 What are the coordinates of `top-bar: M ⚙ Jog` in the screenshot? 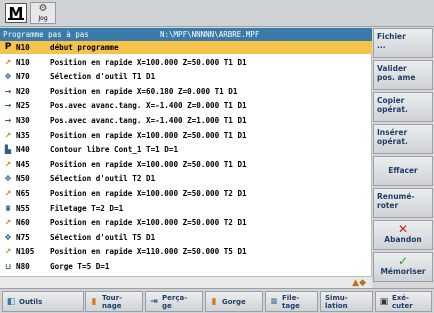 It's located at (217, 13).